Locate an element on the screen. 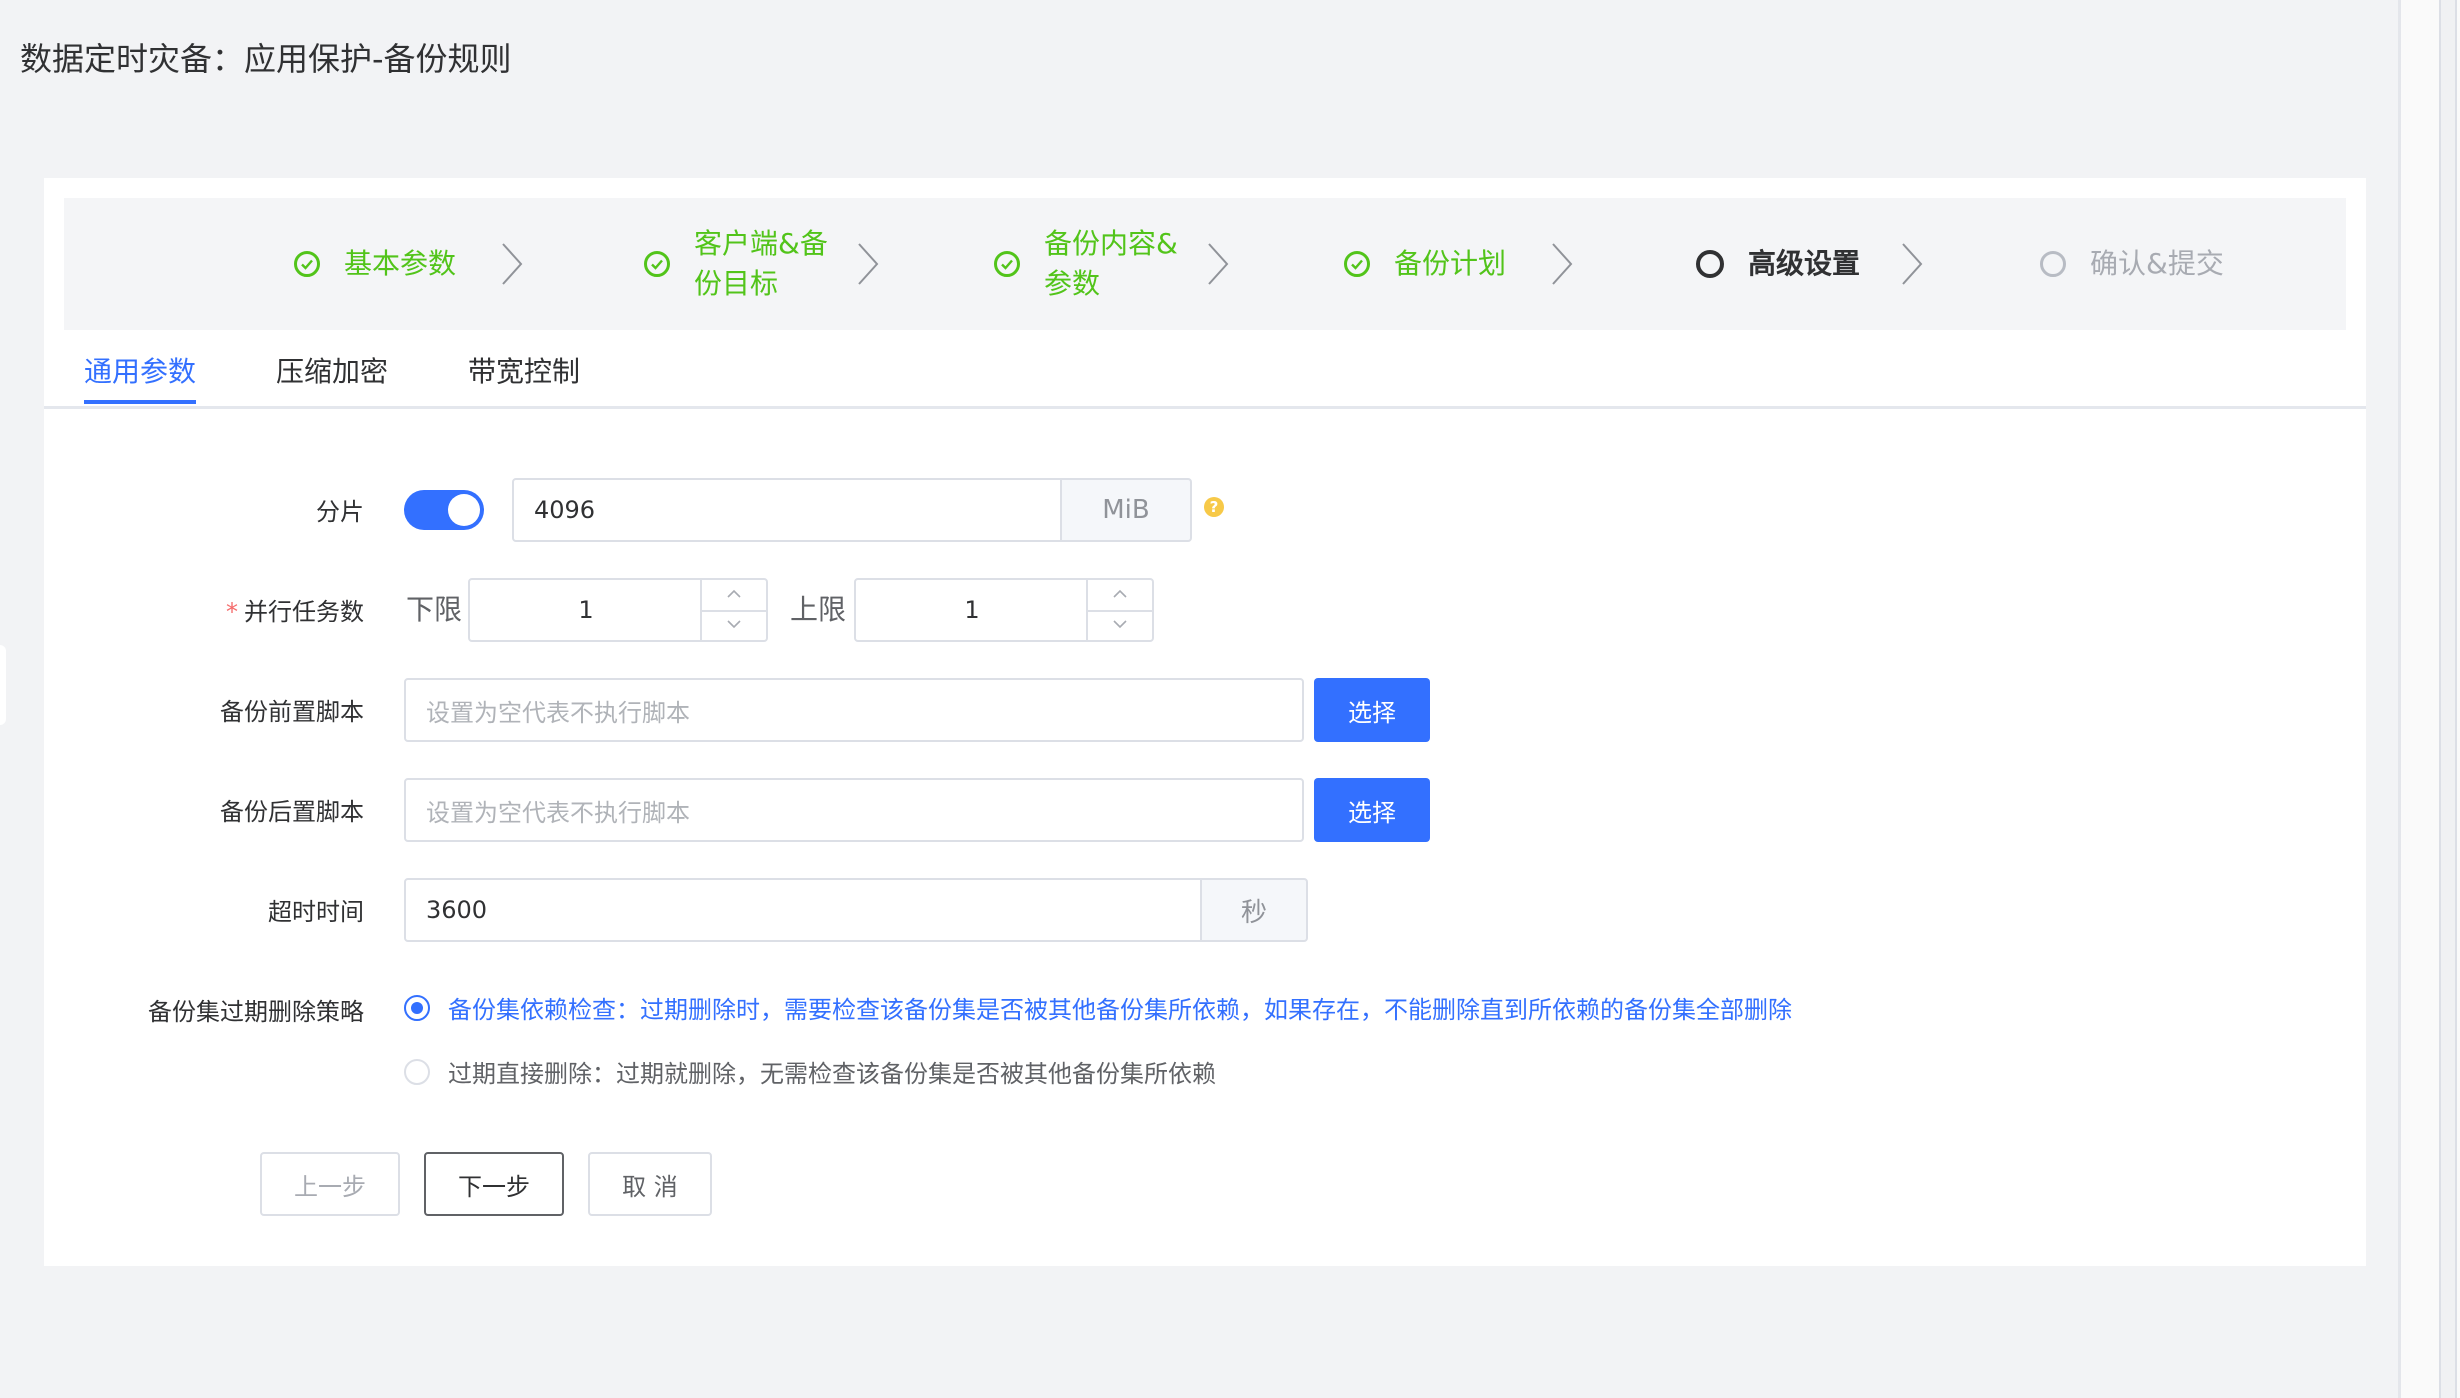 Image resolution: width=2460 pixels, height=1398 pixels. prev-step-button: 上一步 is located at coordinates (330, 1184).